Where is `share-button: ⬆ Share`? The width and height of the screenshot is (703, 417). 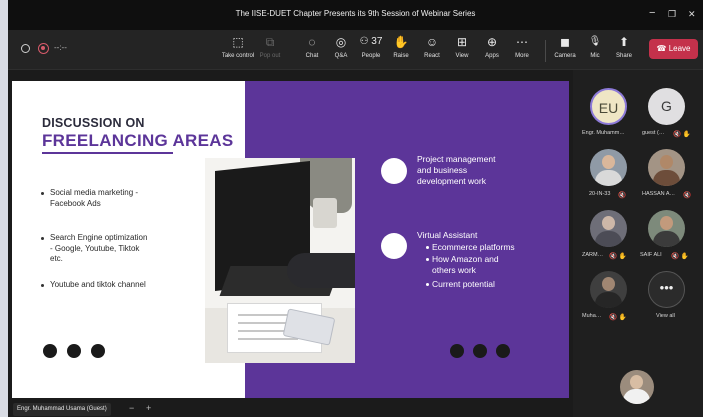
share-button: ⬆ Share is located at coordinates (624, 50).